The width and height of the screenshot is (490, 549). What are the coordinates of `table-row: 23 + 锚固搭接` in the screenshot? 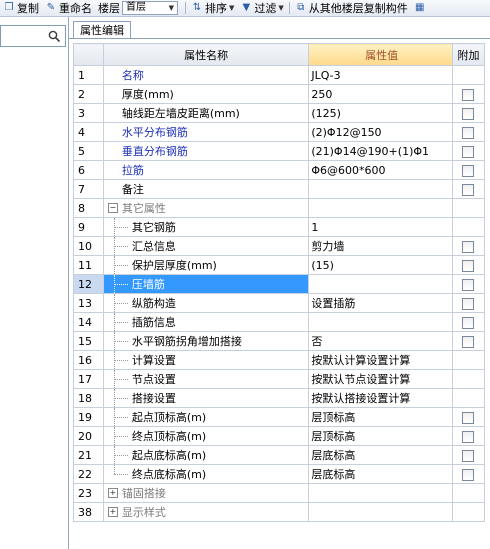 It's located at (279, 493).